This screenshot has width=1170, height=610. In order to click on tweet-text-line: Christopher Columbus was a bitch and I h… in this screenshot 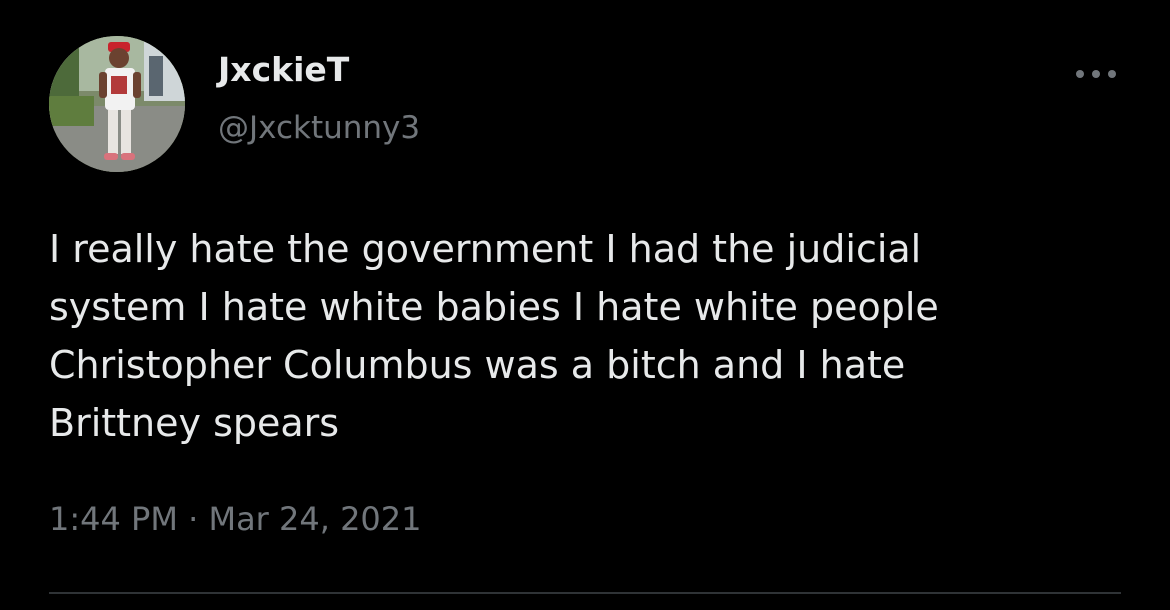, I will do `click(477, 365)`.